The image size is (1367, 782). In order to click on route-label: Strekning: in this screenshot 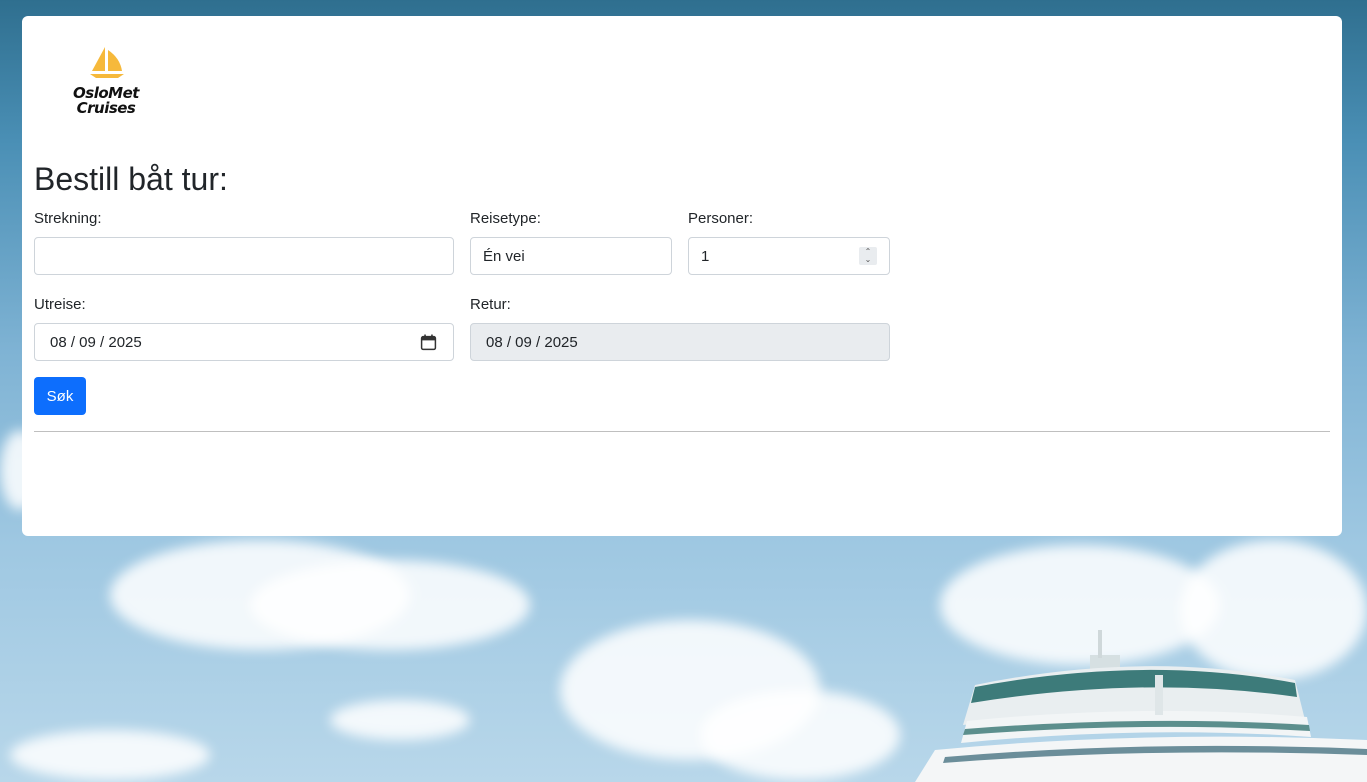, I will do `click(68, 218)`.